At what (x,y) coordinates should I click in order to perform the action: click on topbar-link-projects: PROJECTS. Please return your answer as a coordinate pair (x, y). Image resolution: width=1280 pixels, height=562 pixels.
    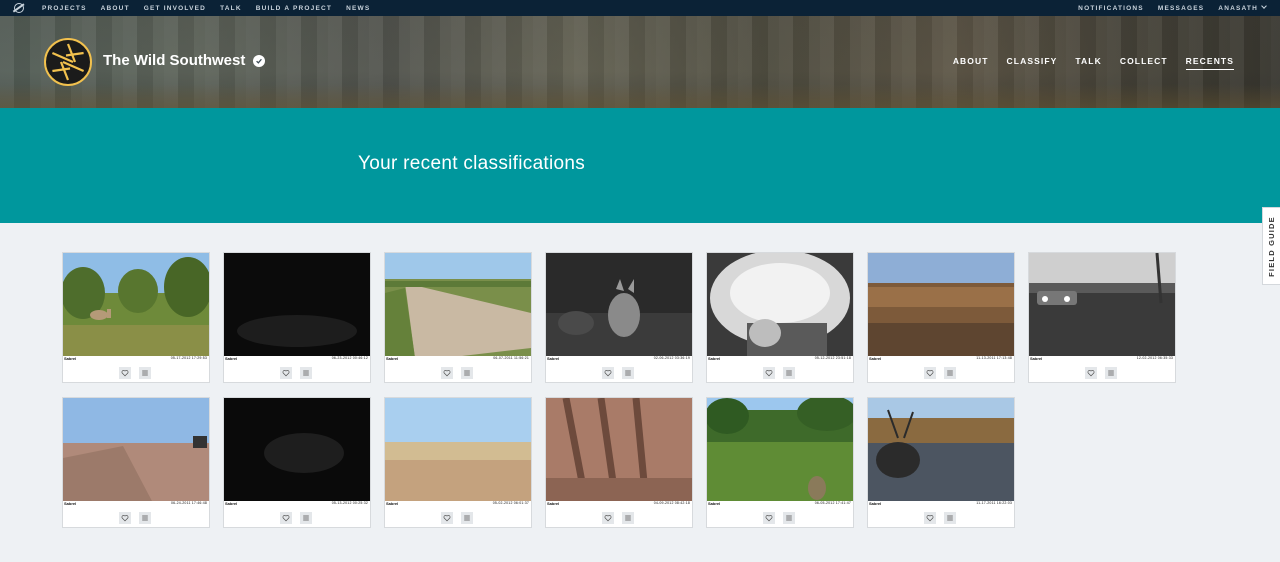
    Looking at the image, I should click on (64, 8).